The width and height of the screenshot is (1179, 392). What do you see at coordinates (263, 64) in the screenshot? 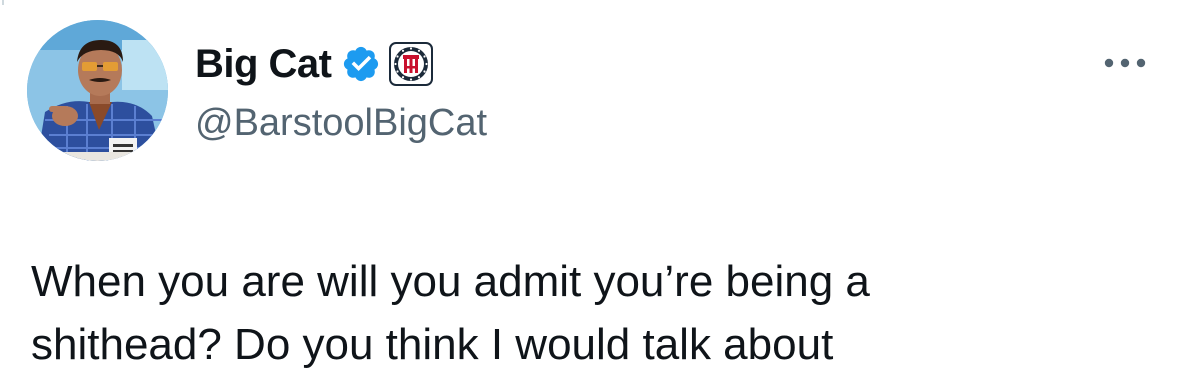
I see `author-display-name: Big Cat` at bounding box center [263, 64].